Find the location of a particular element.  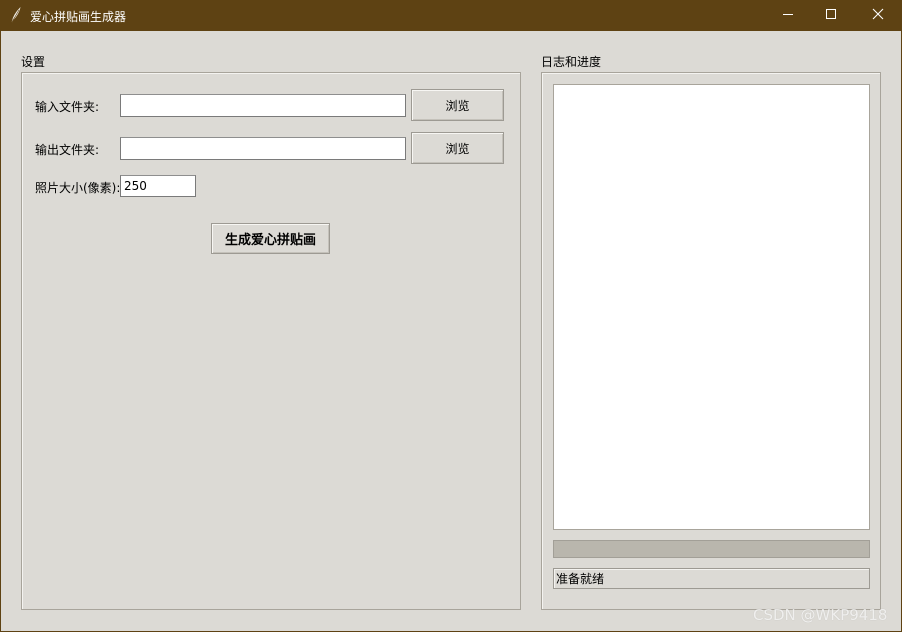

close-button is located at coordinates (878, 15).